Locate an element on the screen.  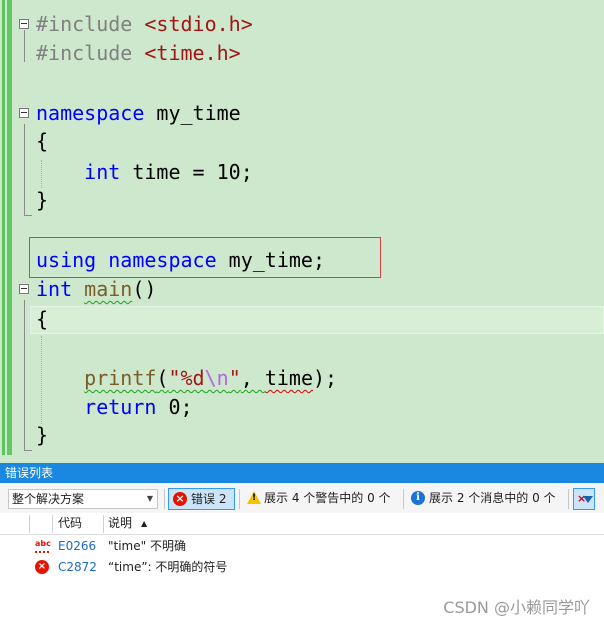
function-call: printf is located at coordinates (120, 378).